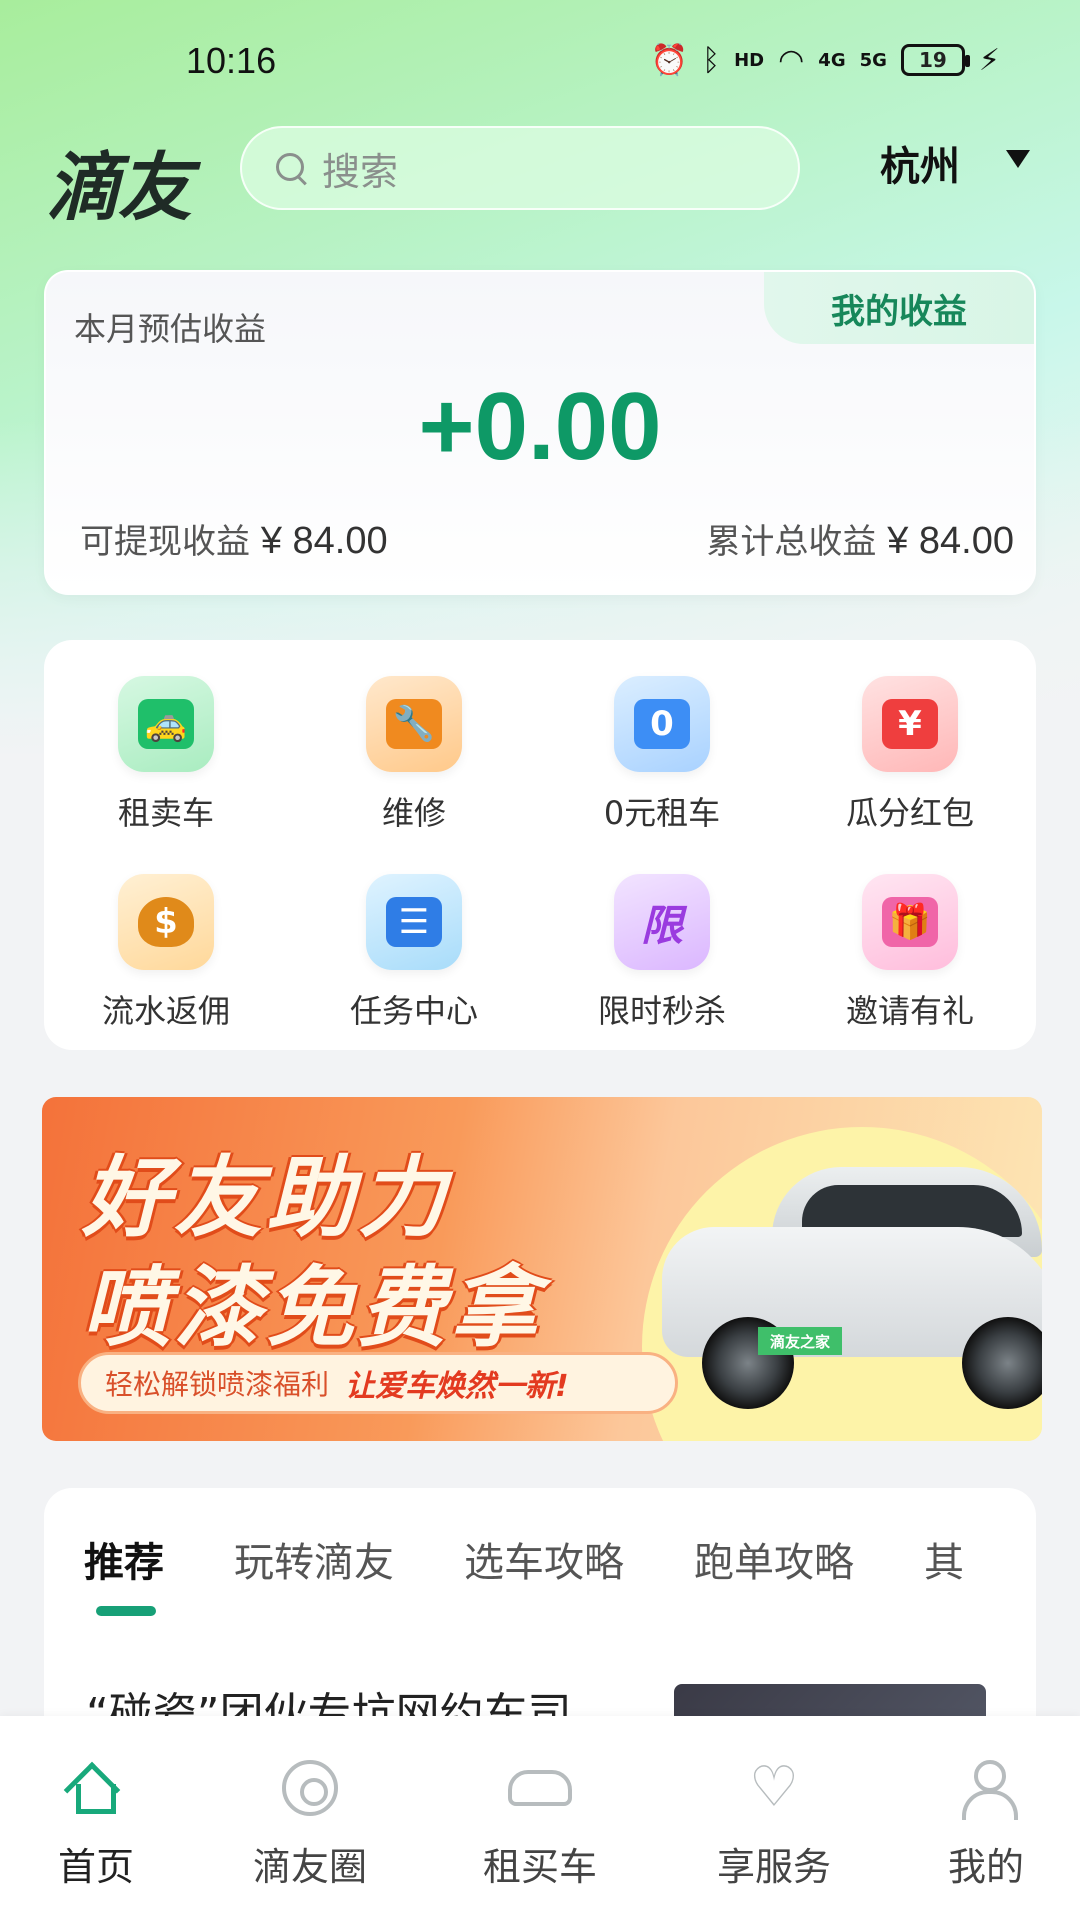  I want to click on feature-task-center: ☰ 任务中心, so click(414, 959).